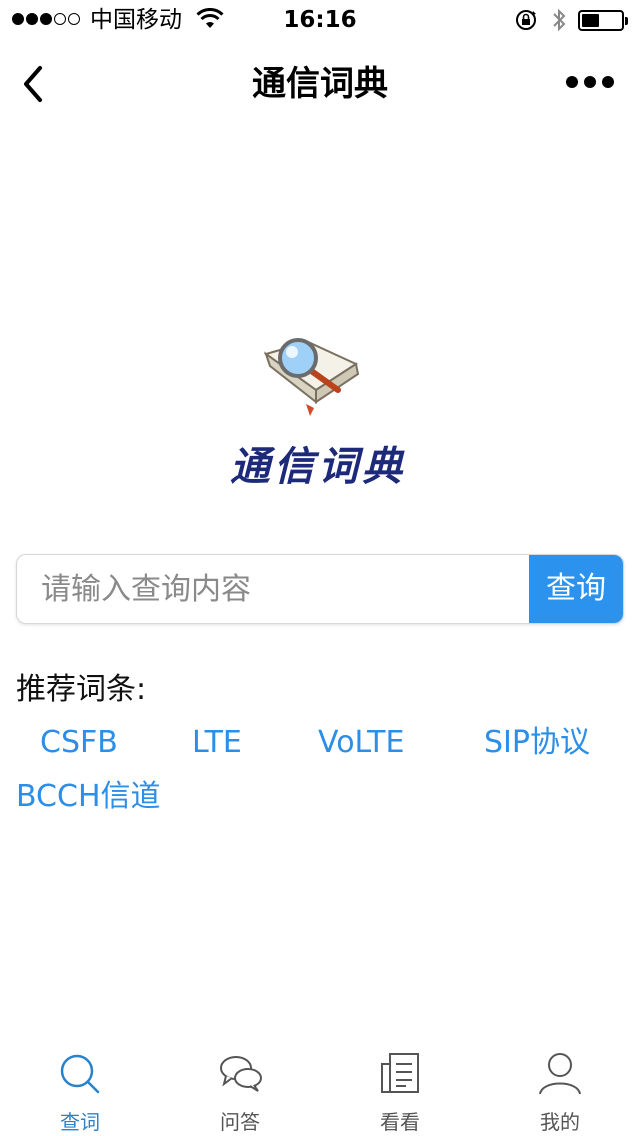 This screenshot has width=640, height=1136. I want to click on search-input, so click(274, 589).